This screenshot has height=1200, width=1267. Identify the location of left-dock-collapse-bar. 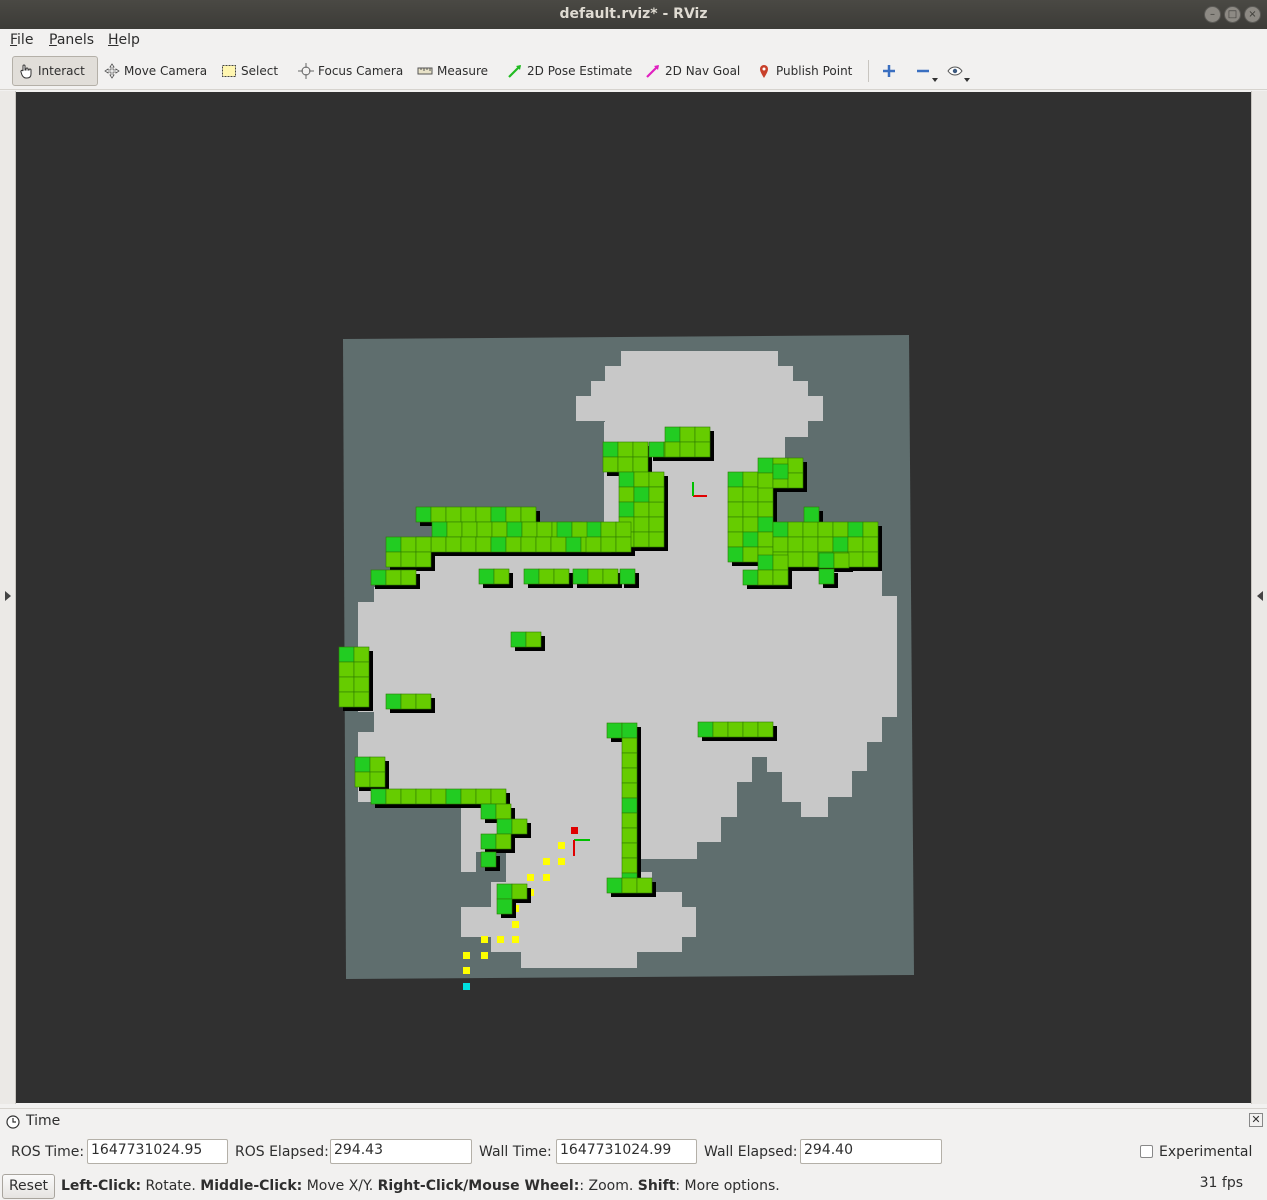
(8, 597).